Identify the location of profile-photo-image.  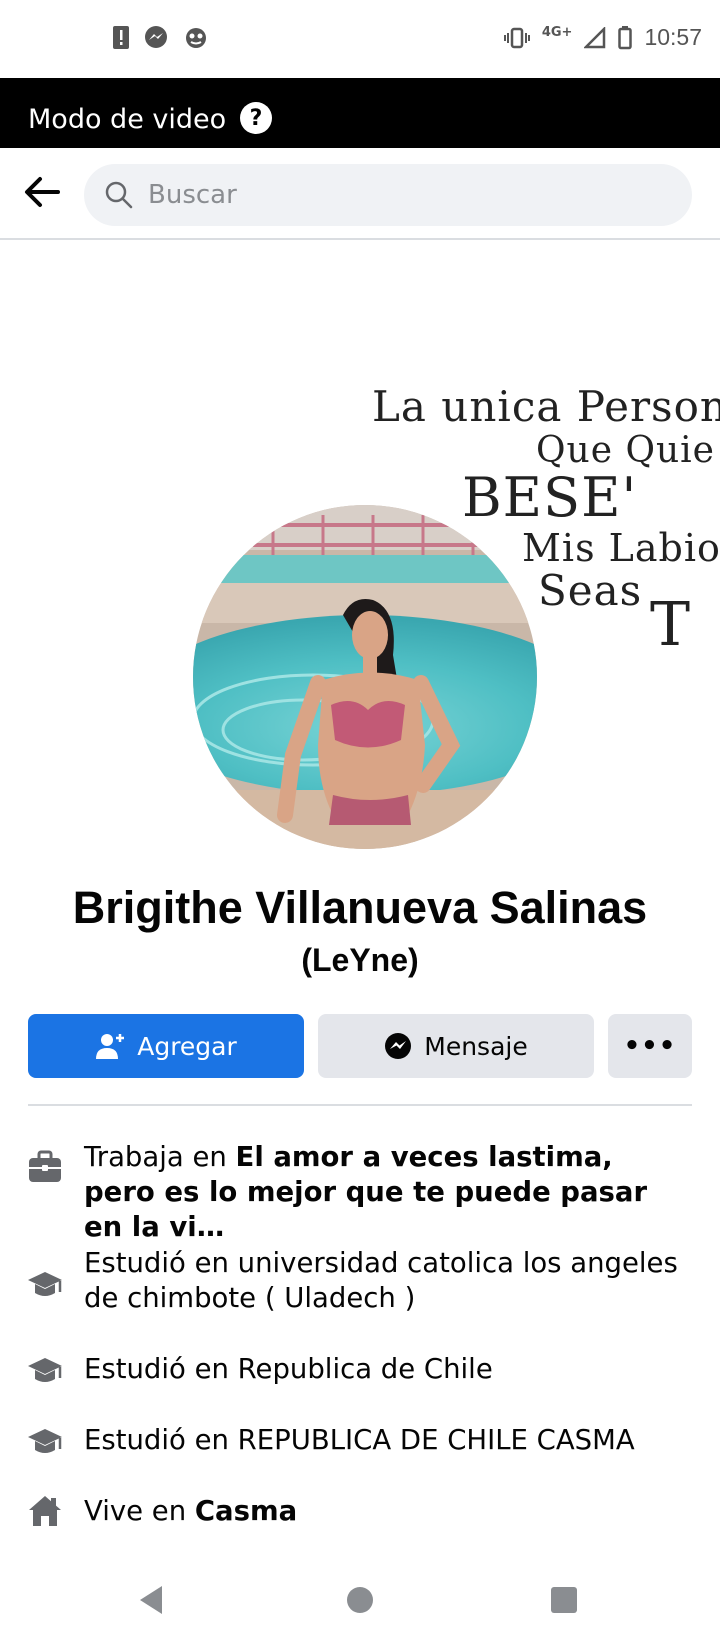
(365, 677).